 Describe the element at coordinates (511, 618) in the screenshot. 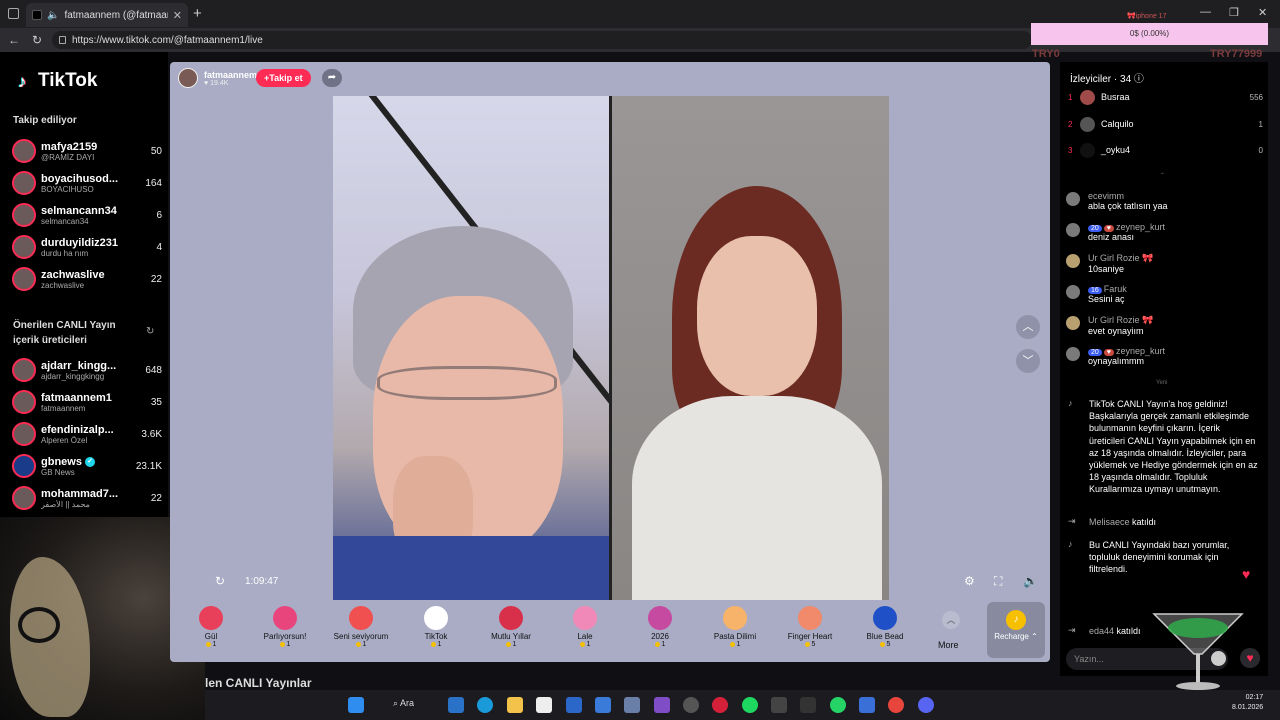

I see `new-year-icon` at that location.